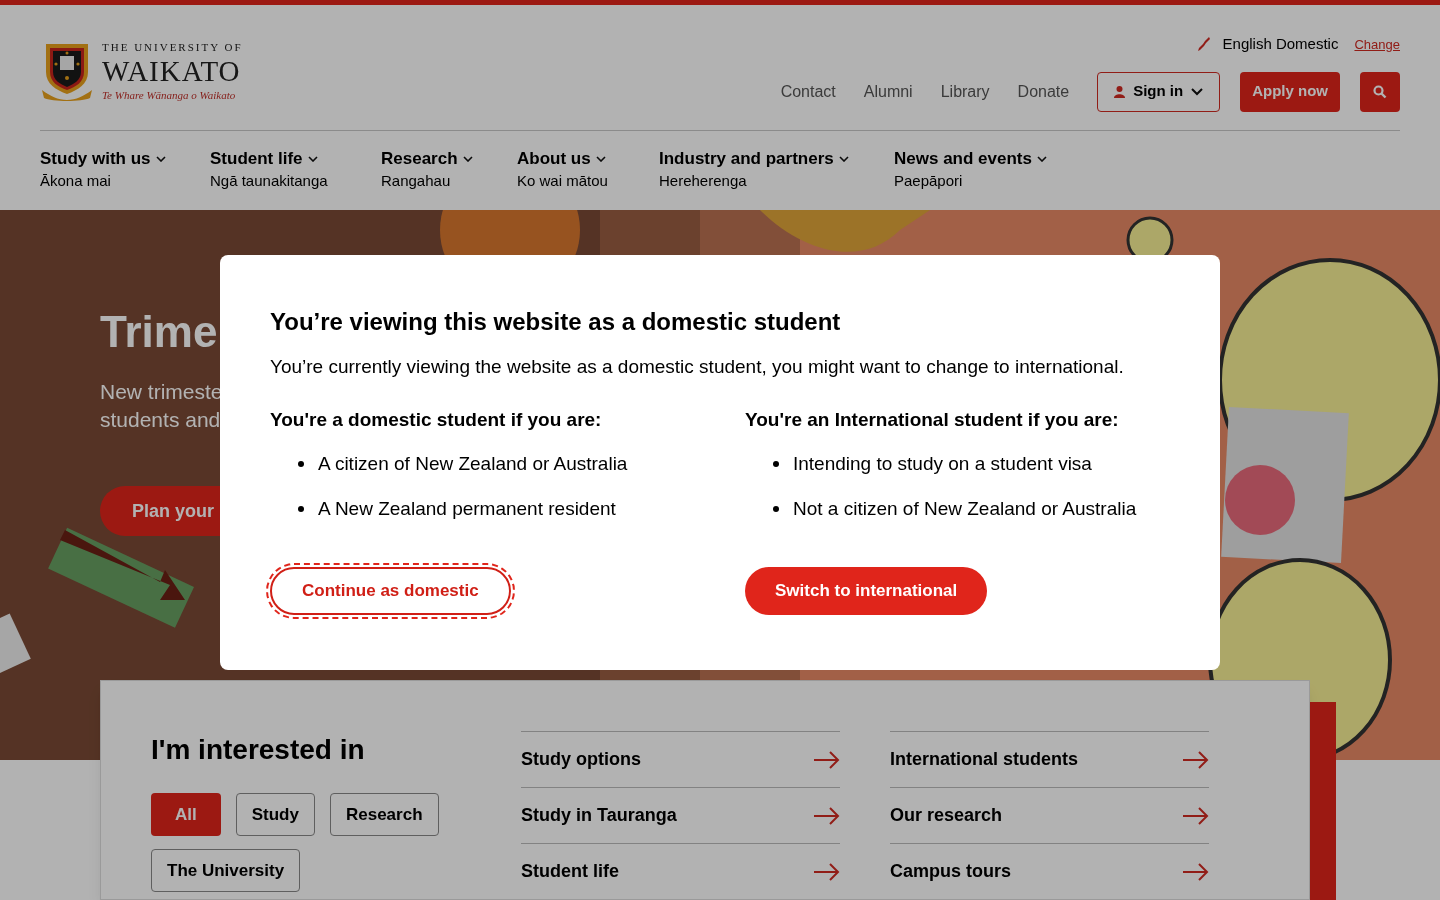 This screenshot has height=900, width=1440. I want to click on nav-item: Research, so click(419, 159).